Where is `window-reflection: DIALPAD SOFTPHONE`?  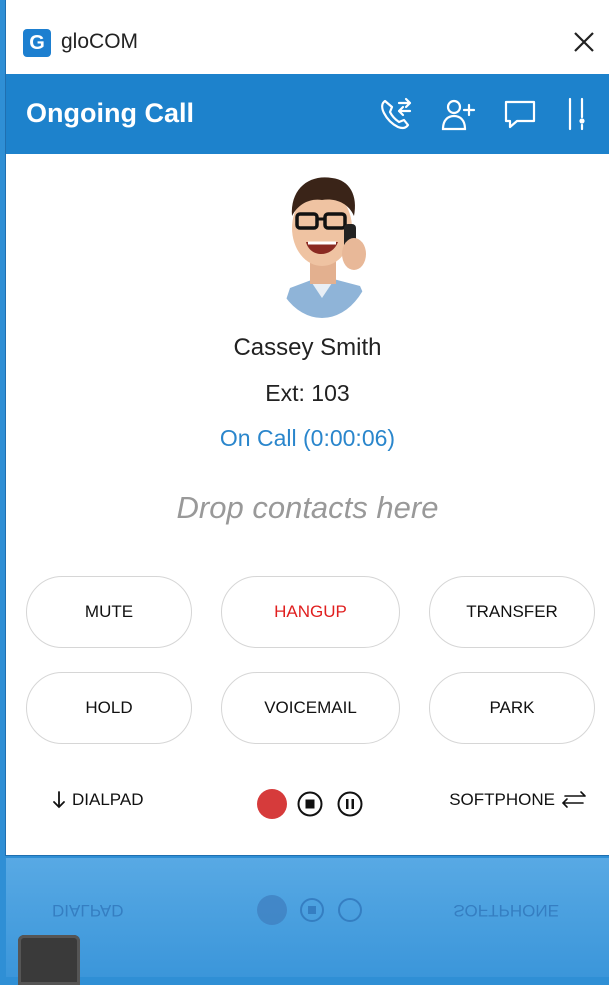 window-reflection: DIALPAD SOFTPHONE is located at coordinates (307, 917).